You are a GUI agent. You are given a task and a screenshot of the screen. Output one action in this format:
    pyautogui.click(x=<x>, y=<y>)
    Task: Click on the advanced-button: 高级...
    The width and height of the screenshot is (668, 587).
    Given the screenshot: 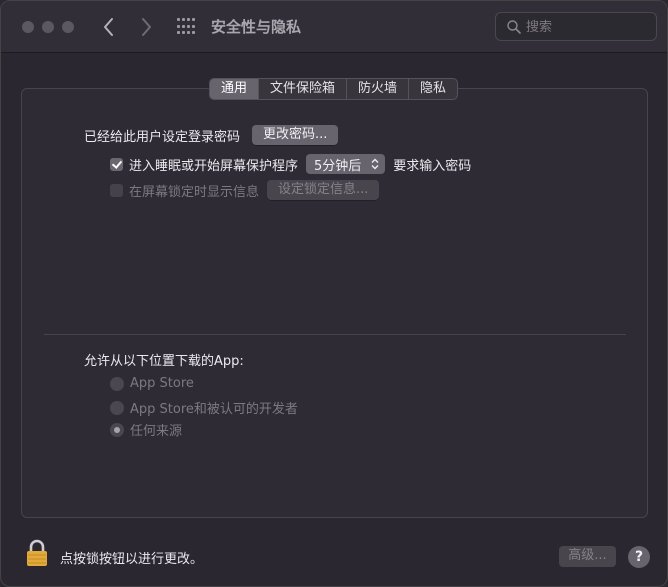 What is the action you would take?
    pyautogui.click(x=587, y=556)
    